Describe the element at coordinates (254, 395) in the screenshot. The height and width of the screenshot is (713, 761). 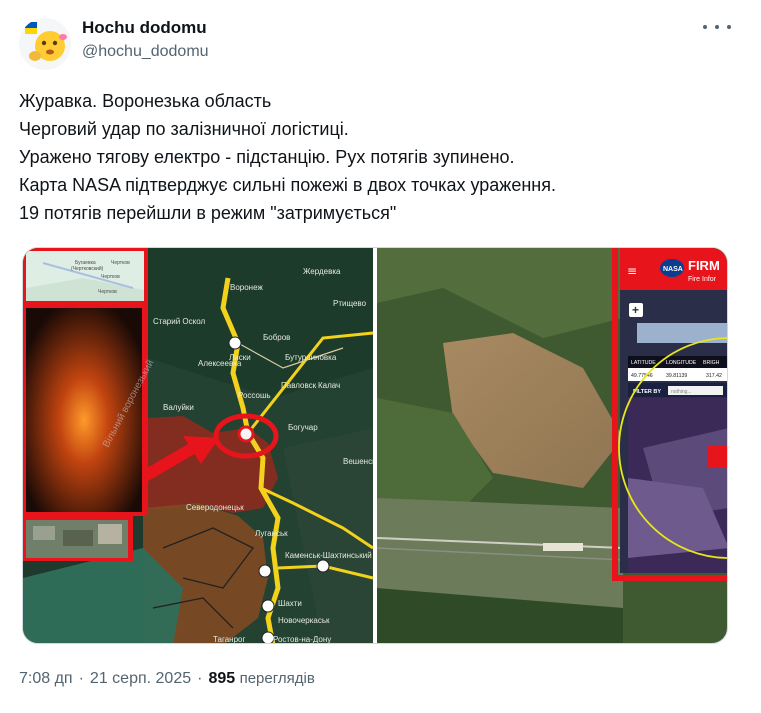
I see `map-label: Россошь` at that location.